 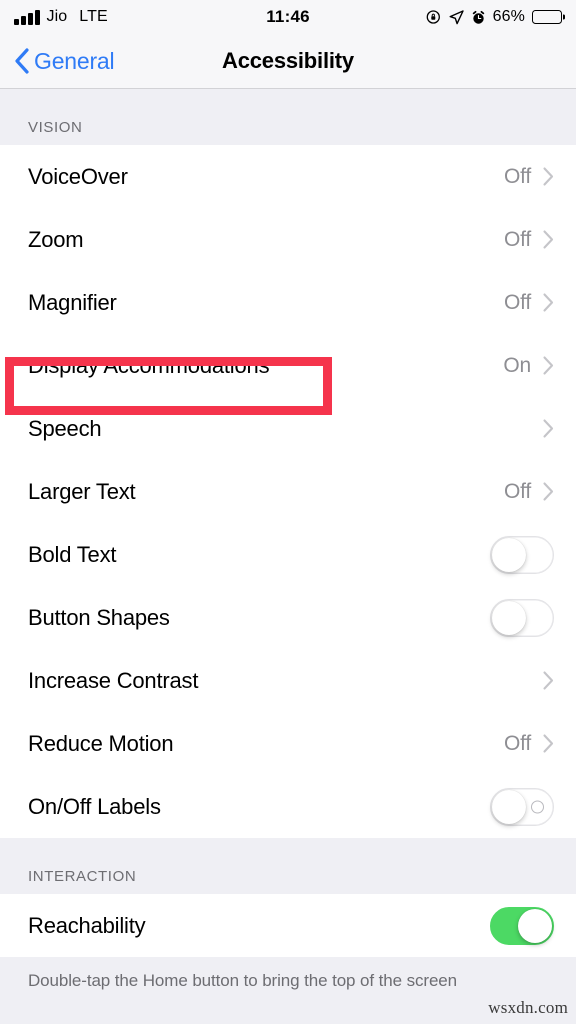 What do you see at coordinates (113, 680) in the screenshot?
I see `row-label: Increase Contrast` at bounding box center [113, 680].